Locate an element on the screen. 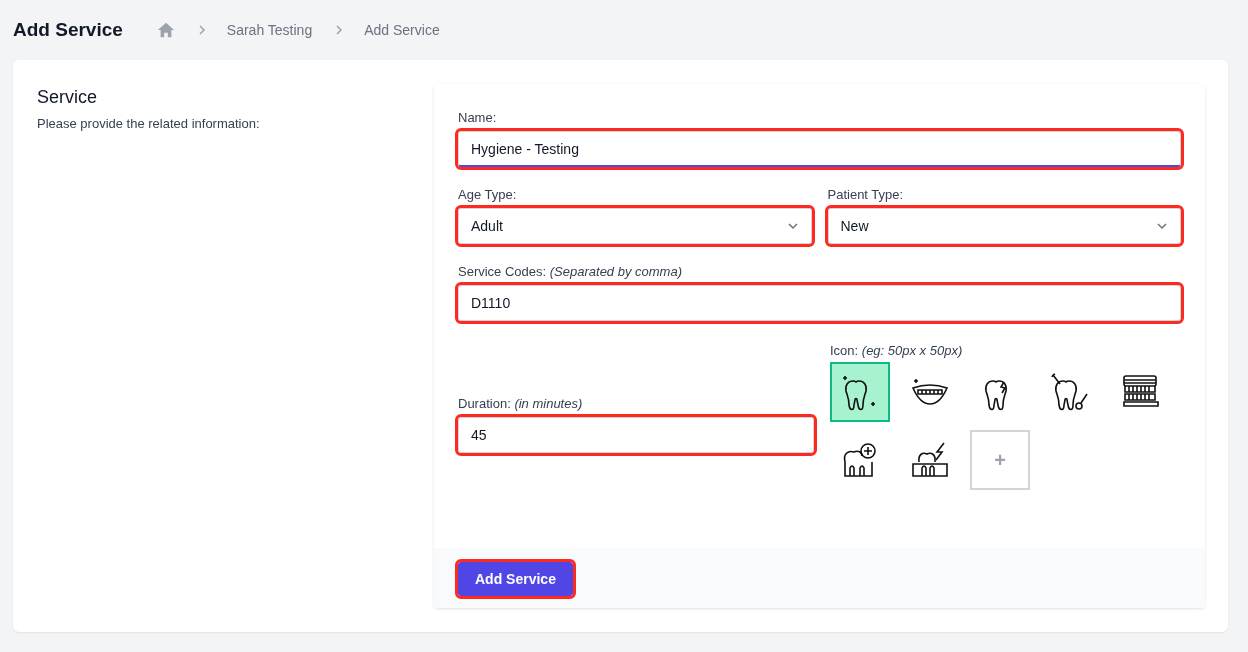 Image resolution: width=1248 pixels, height=652 pixels. breadcrumb-link: Sarah Testing is located at coordinates (269, 30).